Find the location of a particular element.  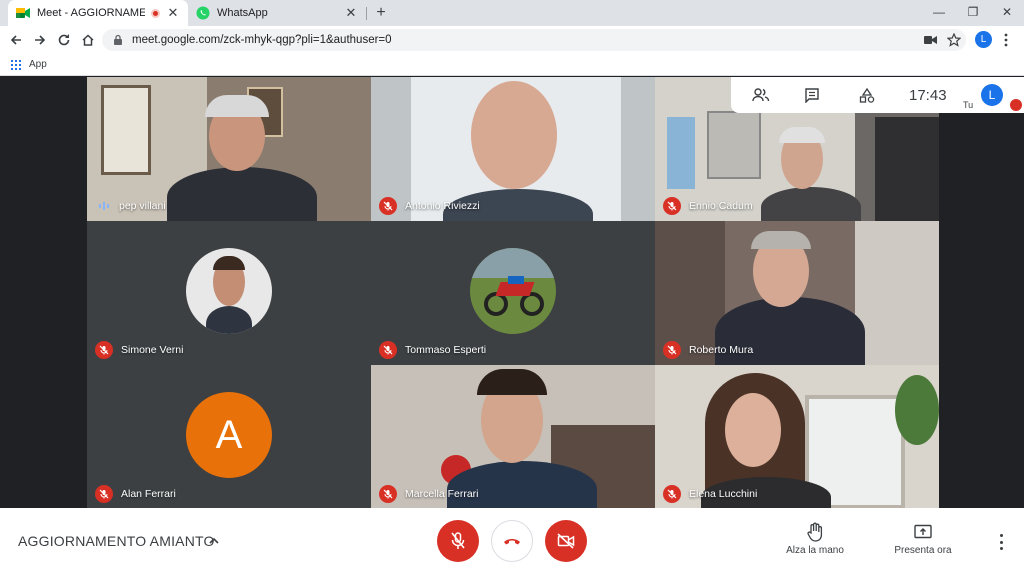

present-icon is located at coordinates (923, 531).